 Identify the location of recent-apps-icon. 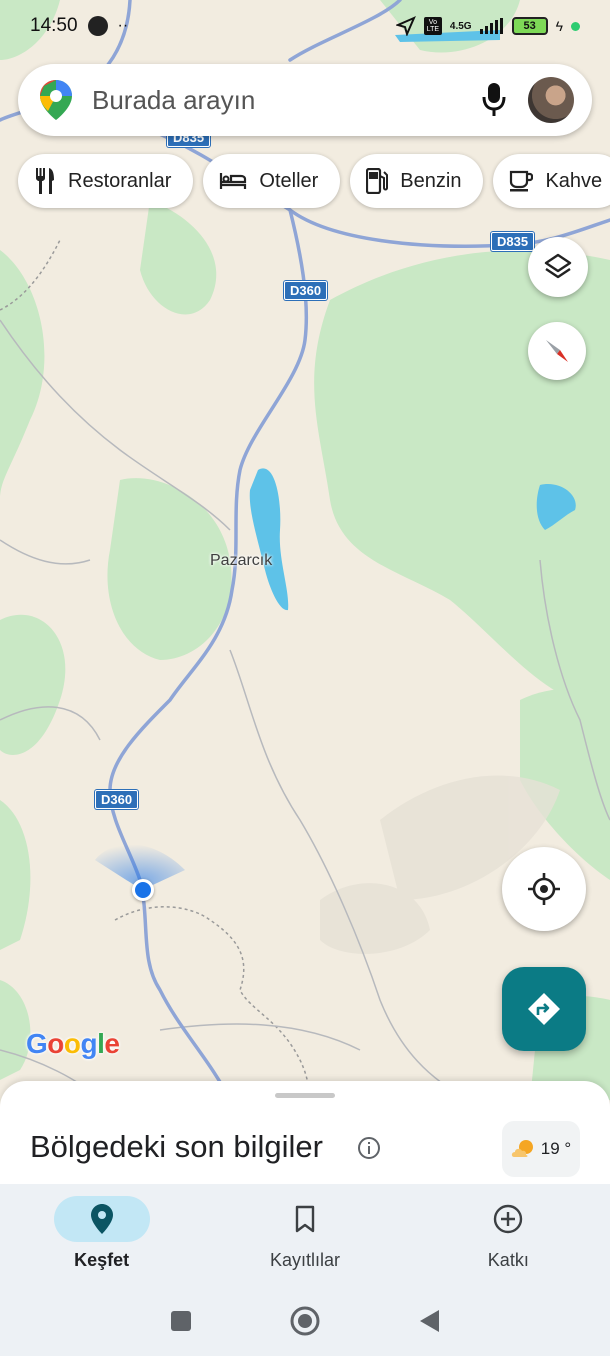
(181, 1321).